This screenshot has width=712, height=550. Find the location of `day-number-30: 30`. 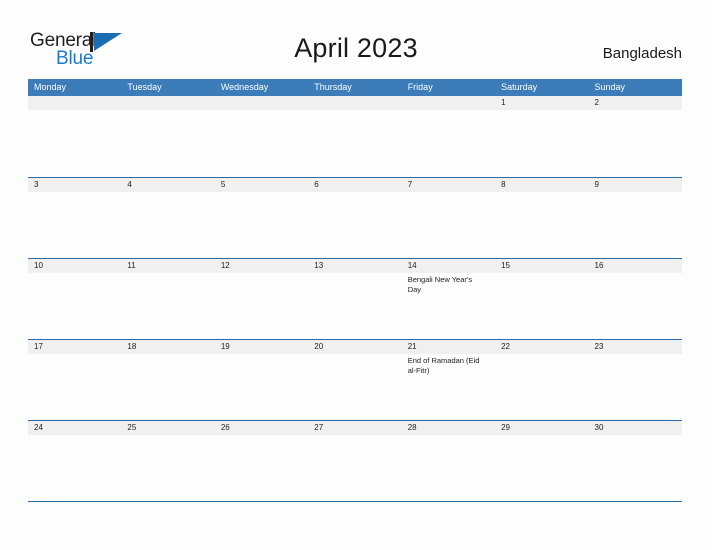

day-number-30: 30 is located at coordinates (635, 428).